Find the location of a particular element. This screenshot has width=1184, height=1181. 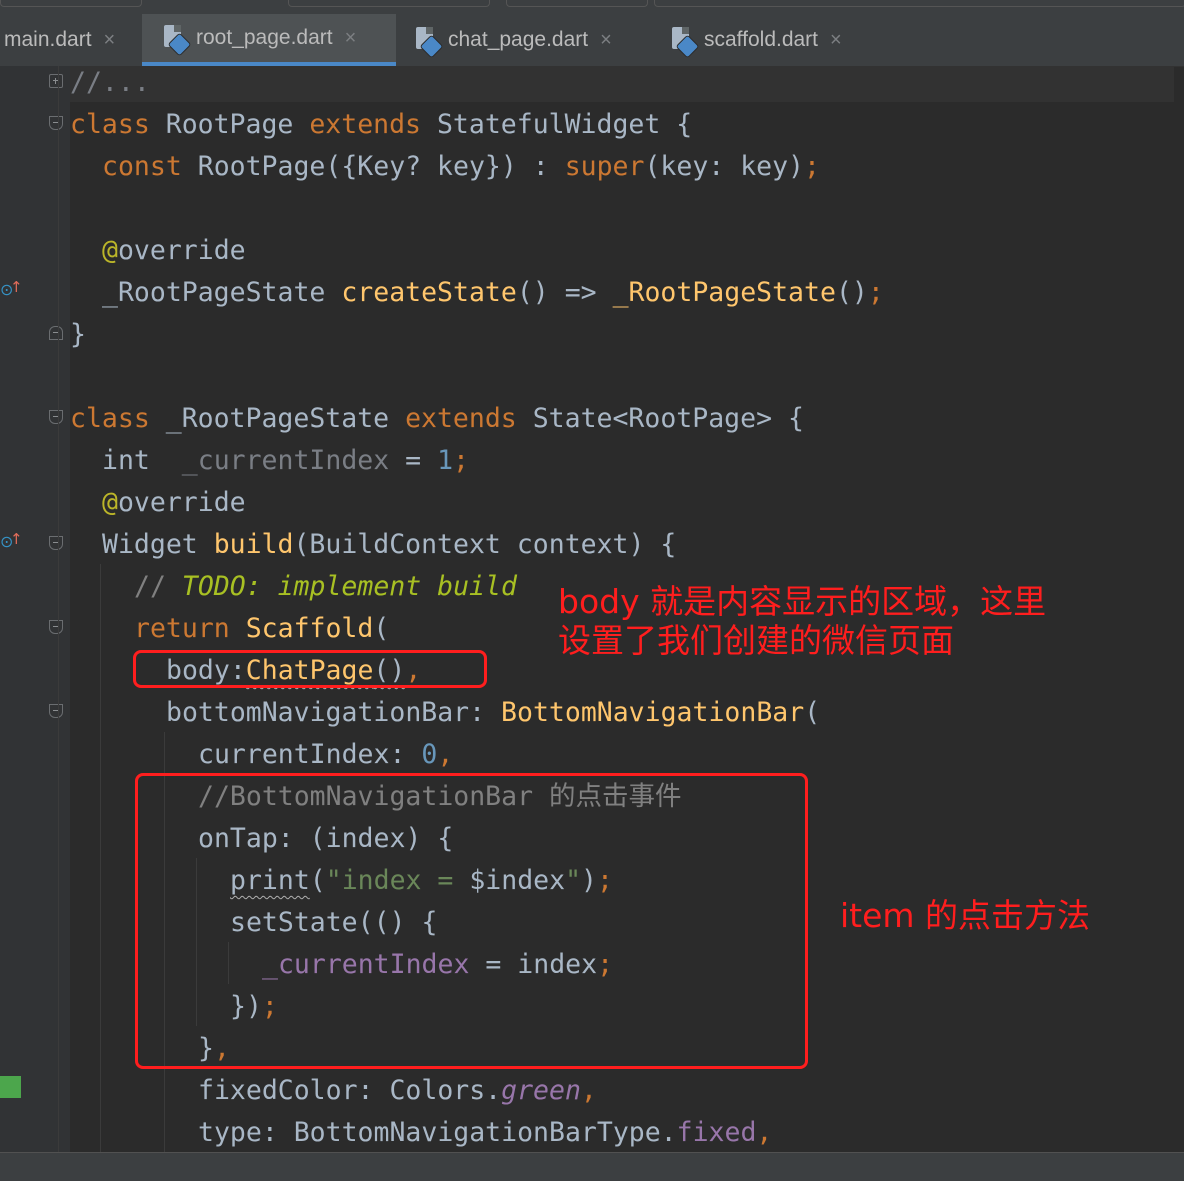

body-annotation-line2: 设置了我们创建的微信页面 is located at coordinates (756, 640).